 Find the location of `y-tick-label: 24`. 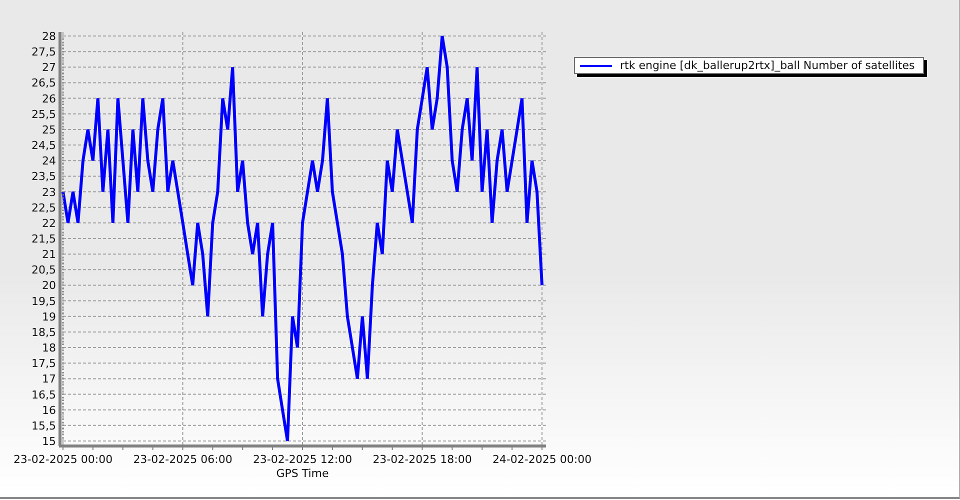

y-tick-label: 24 is located at coordinates (49, 161).